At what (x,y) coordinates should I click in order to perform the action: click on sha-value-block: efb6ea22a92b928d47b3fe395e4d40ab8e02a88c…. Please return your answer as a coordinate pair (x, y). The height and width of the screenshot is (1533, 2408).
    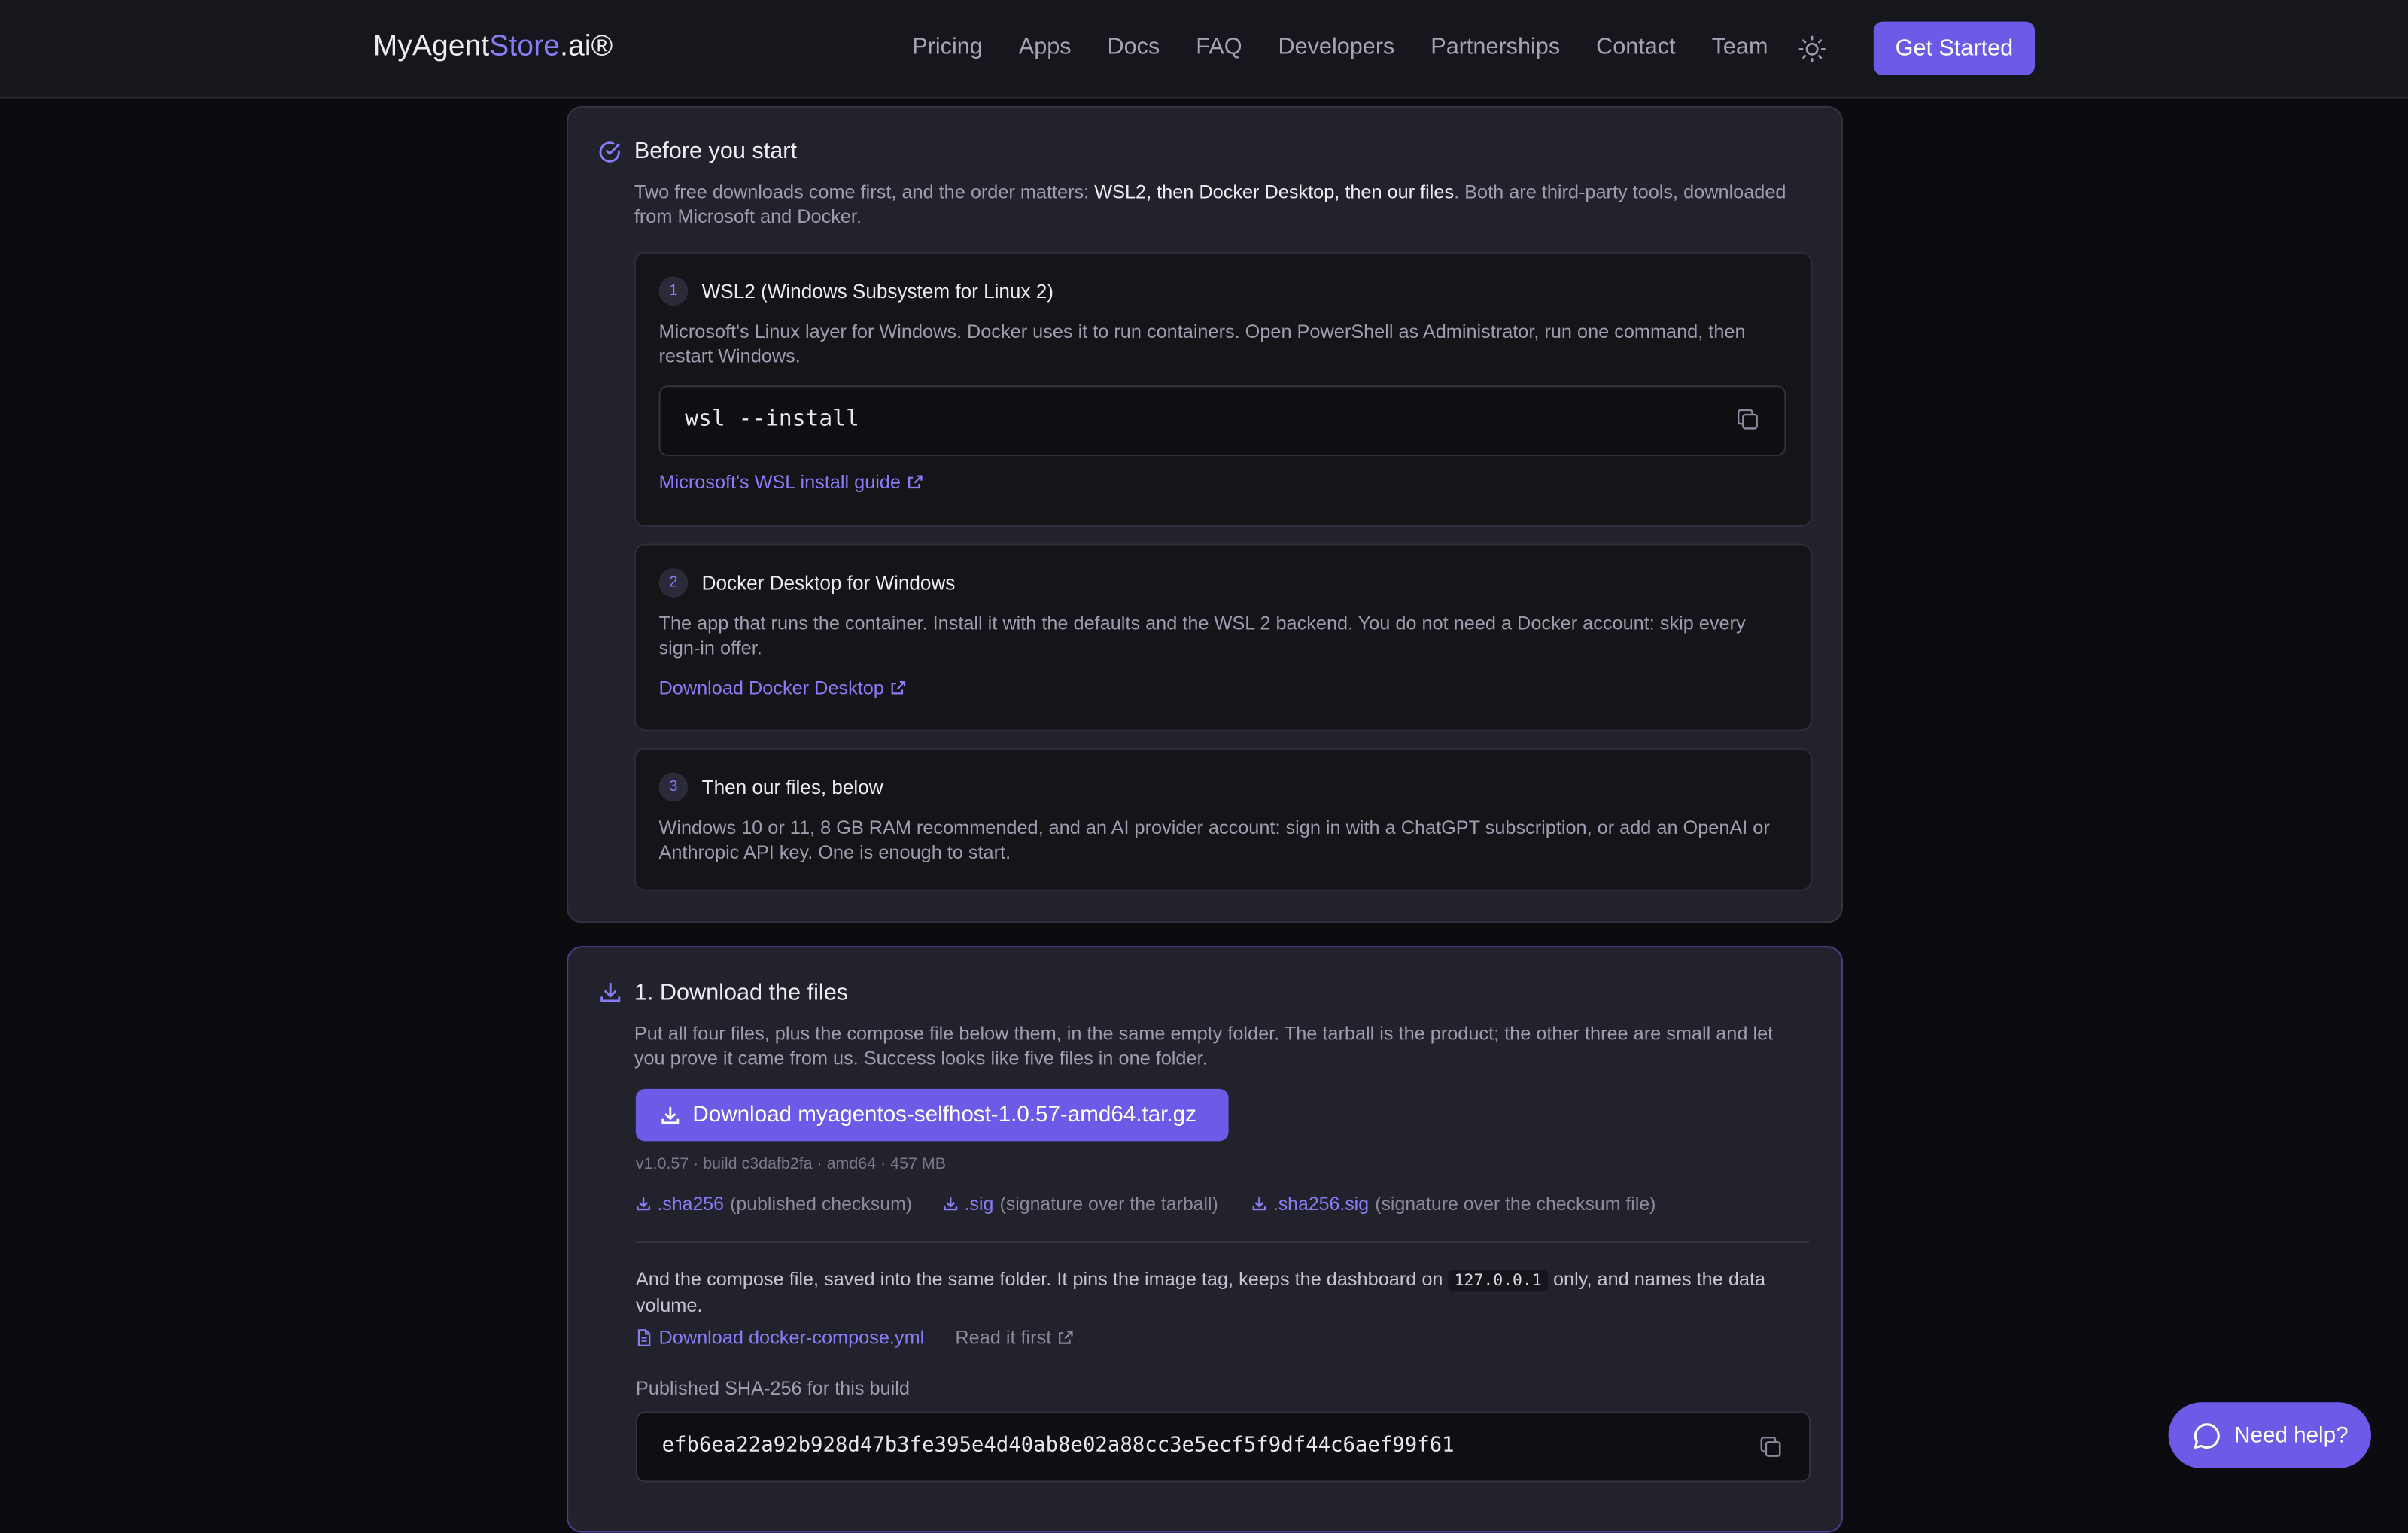
    Looking at the image, I should click on (1223, 1447).